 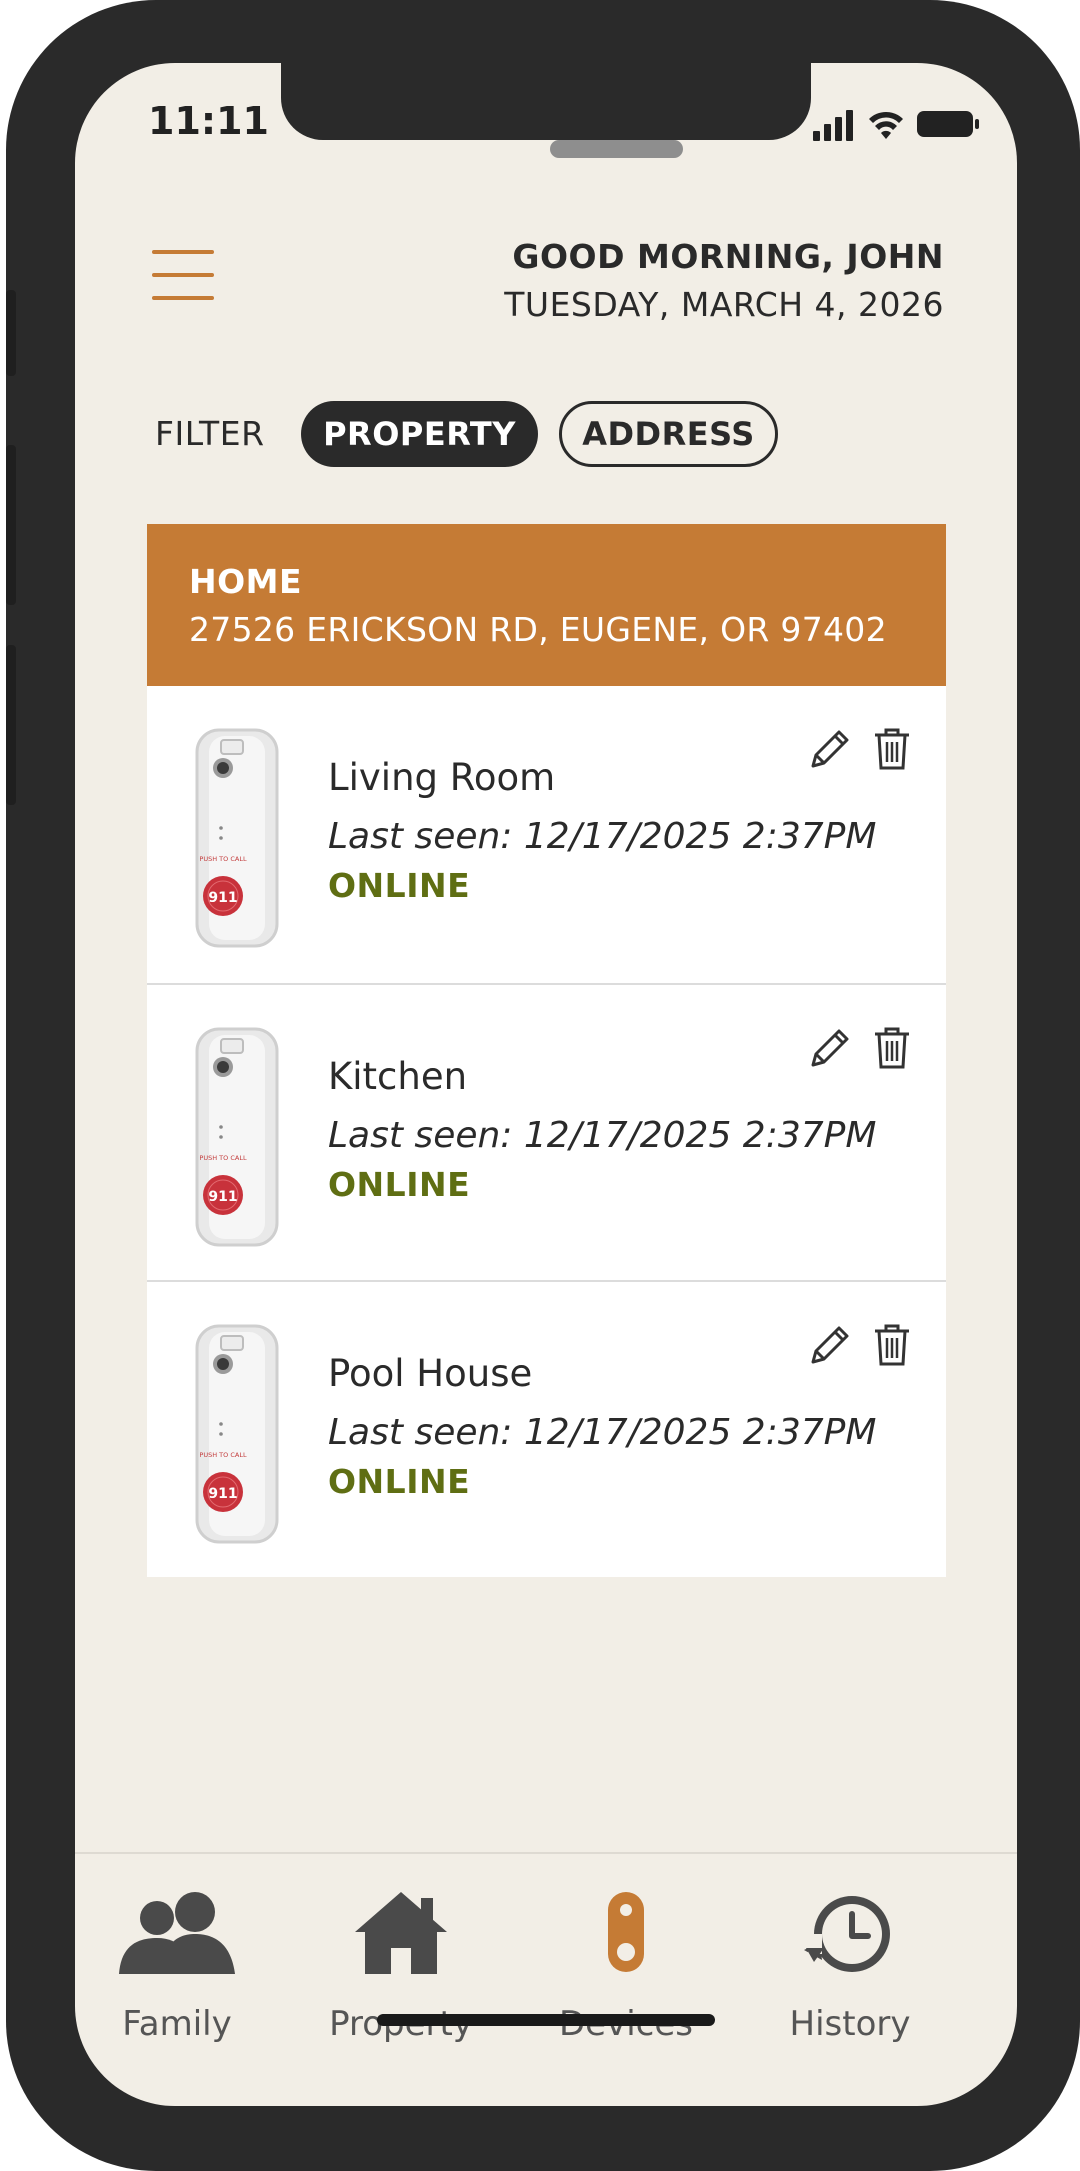 What do you see at coordinates (11, 333) in the screenshot?
I see `mute-switch` at bounding box center [11, 333].